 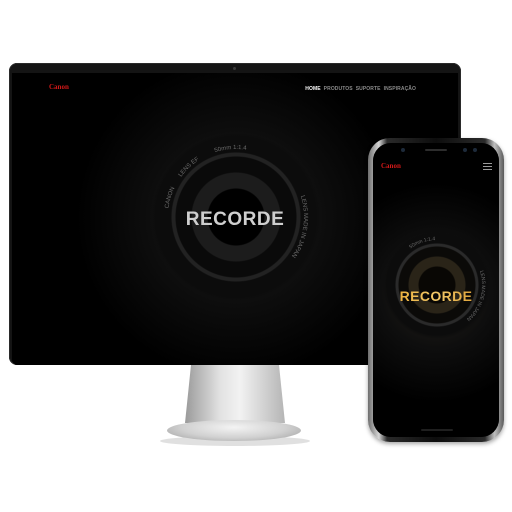 I want to click on hamburger-icon, so click(x=487, y=166).